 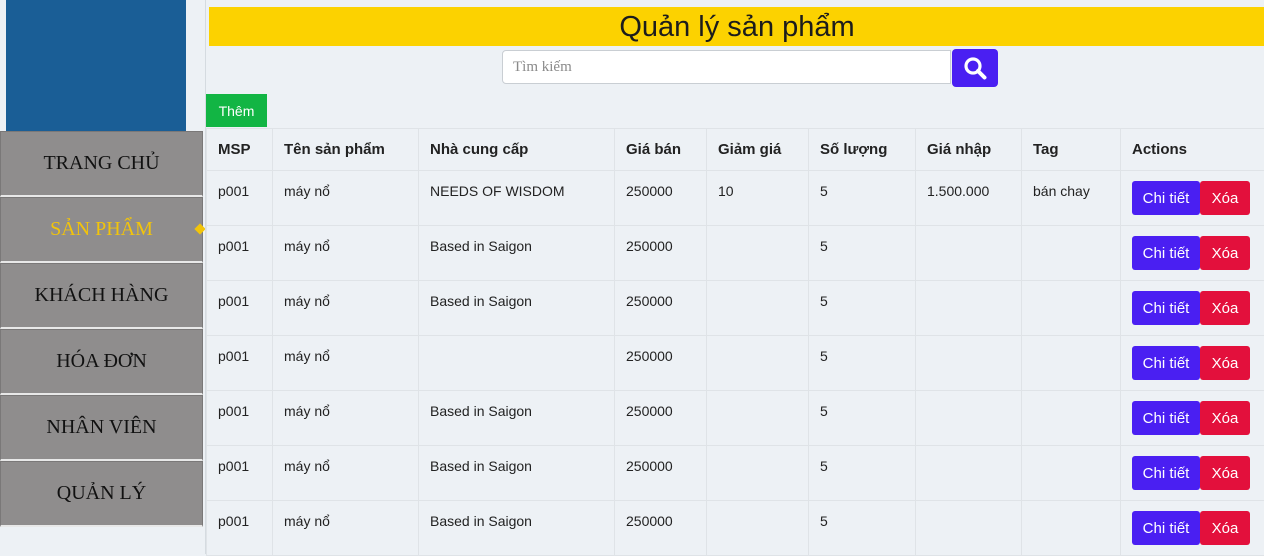 What do you see at coordinates (517, 150) in the screenshot?
I see `column-header: Nhà cung cấp` at bounding box center [517, 150].